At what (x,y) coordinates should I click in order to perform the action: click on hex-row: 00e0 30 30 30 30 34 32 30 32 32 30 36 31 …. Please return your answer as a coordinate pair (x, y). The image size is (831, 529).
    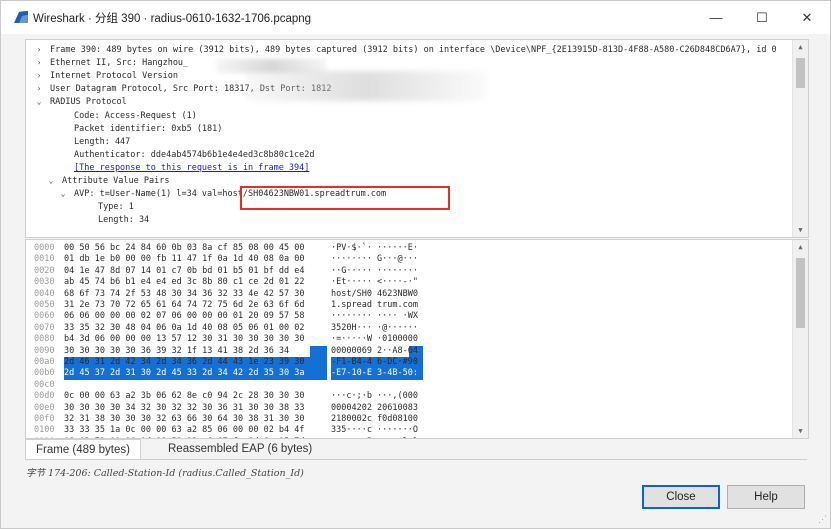
    Looking at the image, I should click on (406, 408).